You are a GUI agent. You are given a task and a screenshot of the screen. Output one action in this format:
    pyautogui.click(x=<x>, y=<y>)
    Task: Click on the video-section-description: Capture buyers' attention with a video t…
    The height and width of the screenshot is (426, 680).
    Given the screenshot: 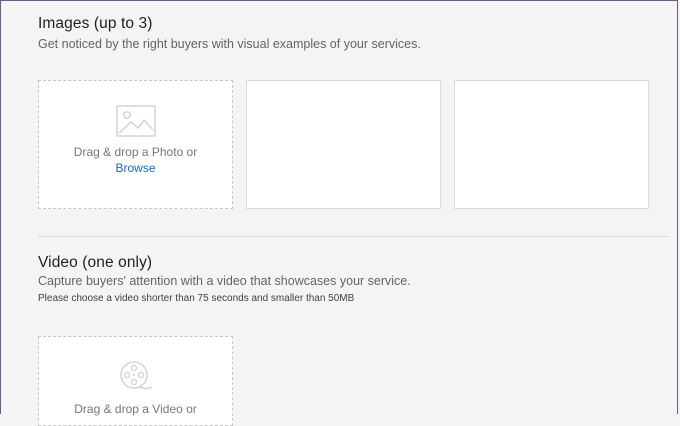 What is the action you would take?
    pyautogui.click(x=224, y=281)
    